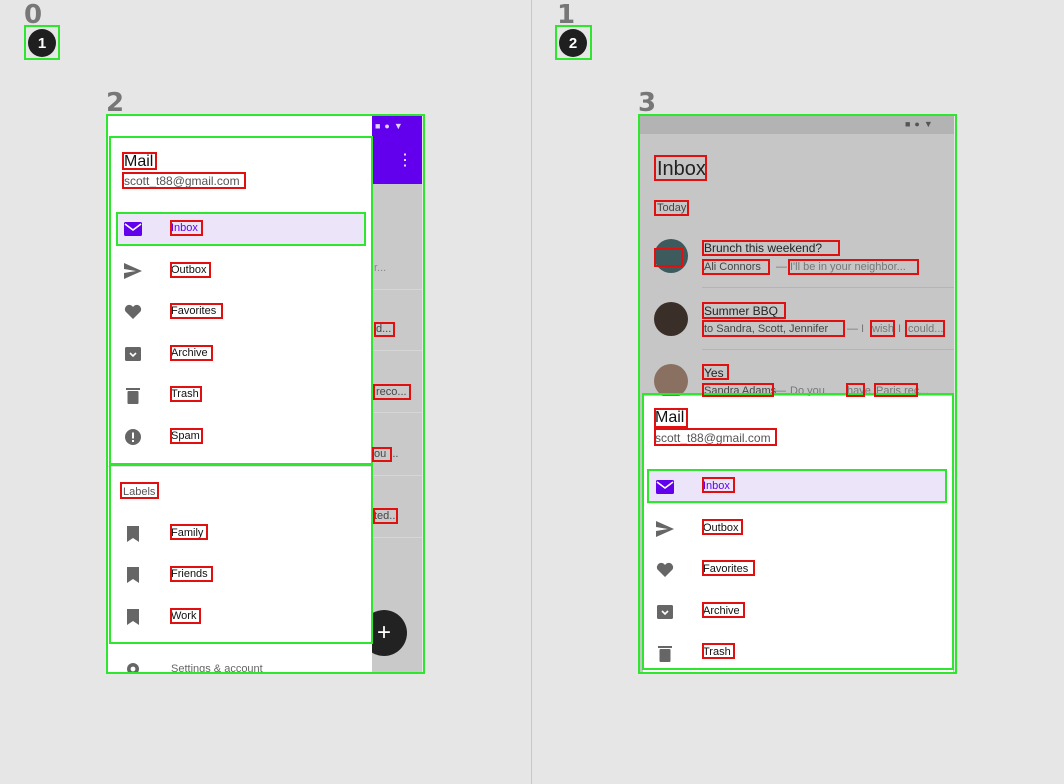 Image resolution: width=1064 pixels, height=784 pixels. Describe the element at coordinates (187, 533) in the screenshot. I see `nav-item-label: Family` at that location.